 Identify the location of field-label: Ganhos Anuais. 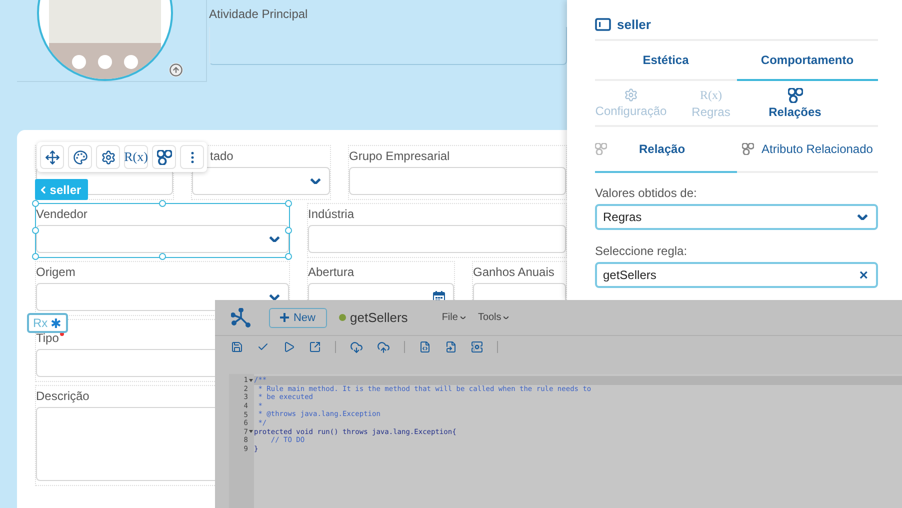
(513, 272).